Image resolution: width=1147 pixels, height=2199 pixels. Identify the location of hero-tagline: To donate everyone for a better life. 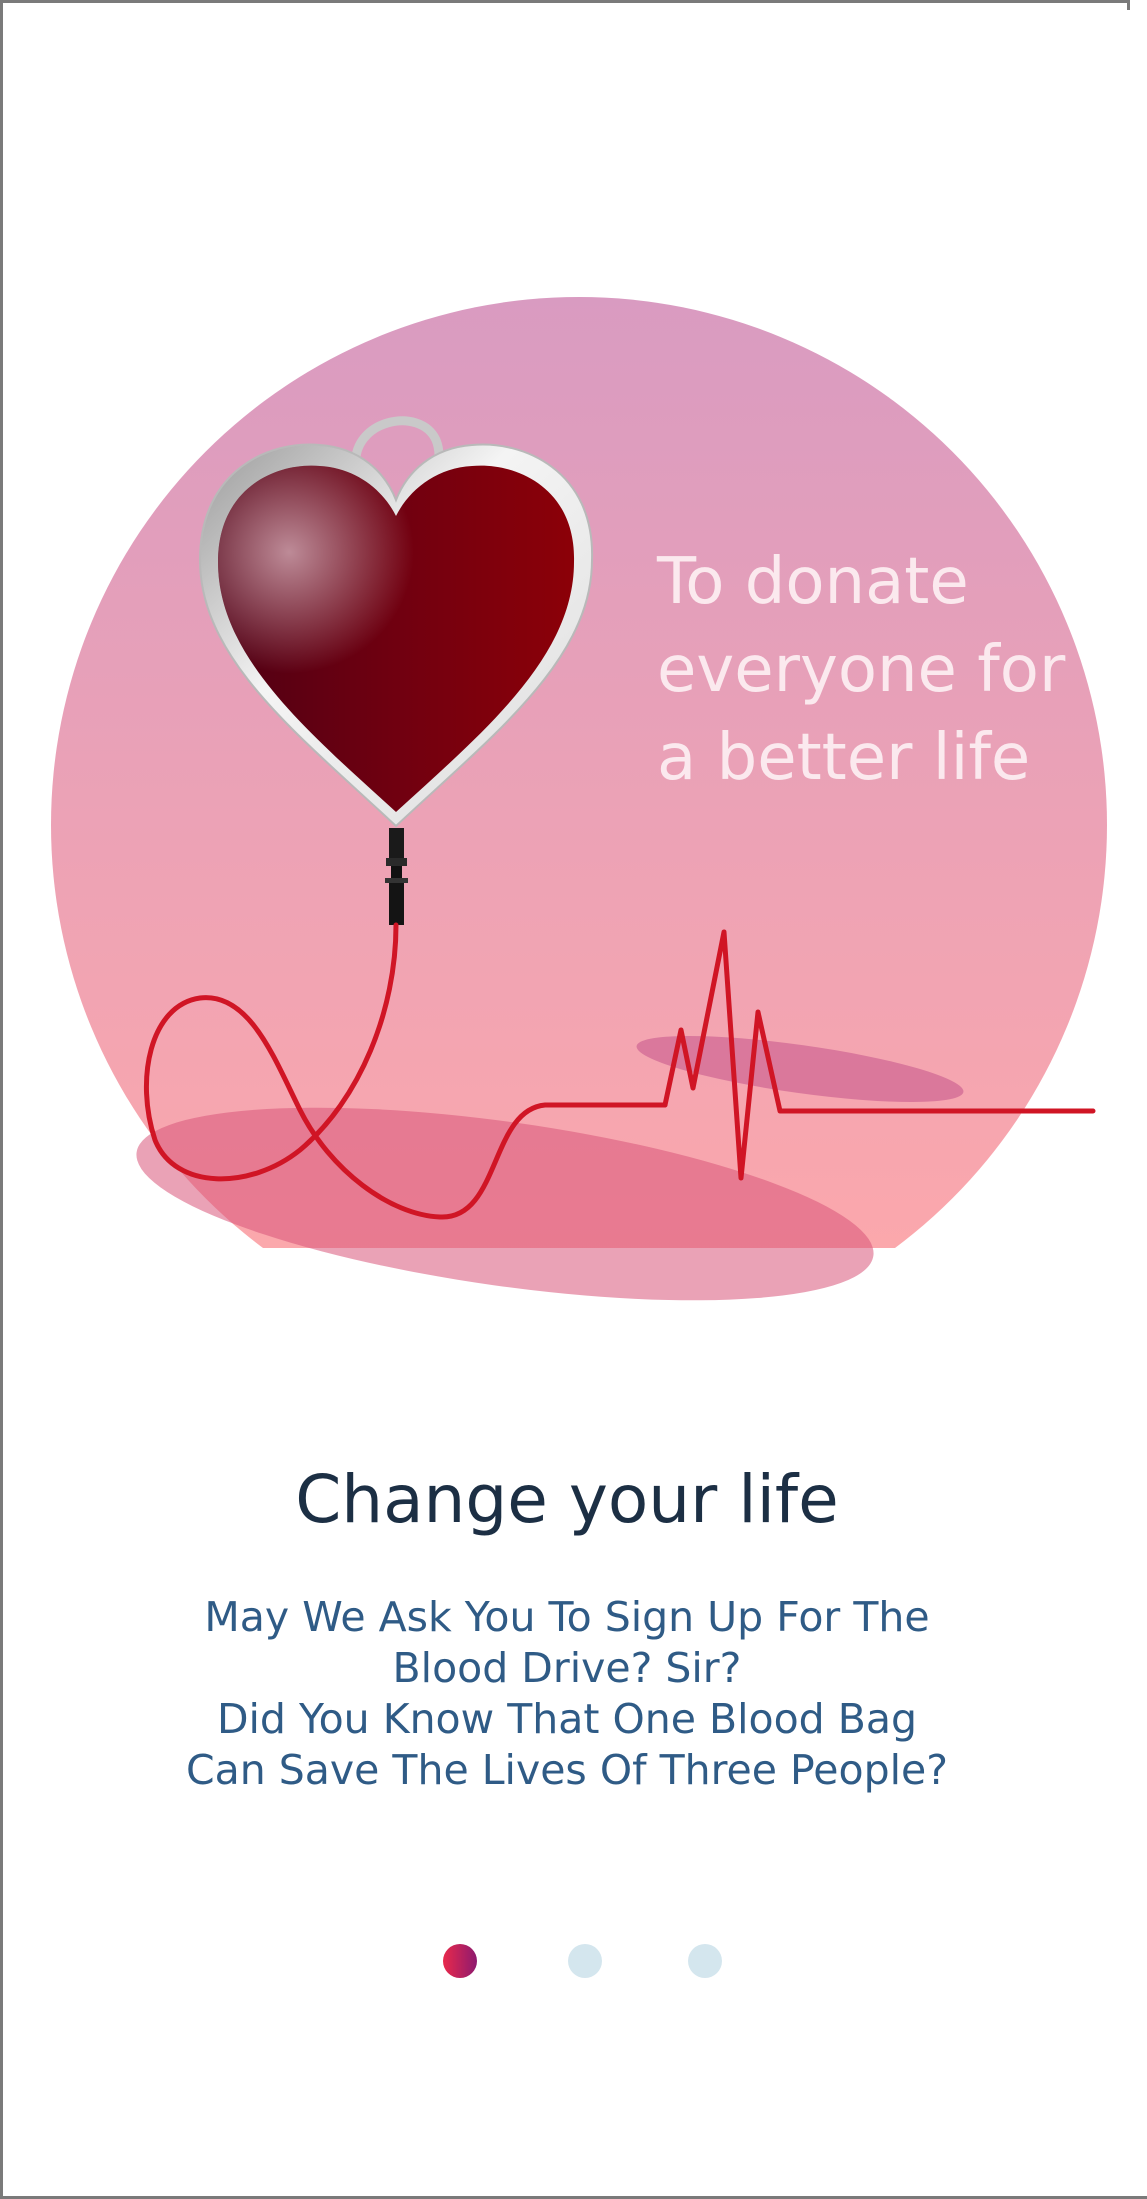
(861, 670).